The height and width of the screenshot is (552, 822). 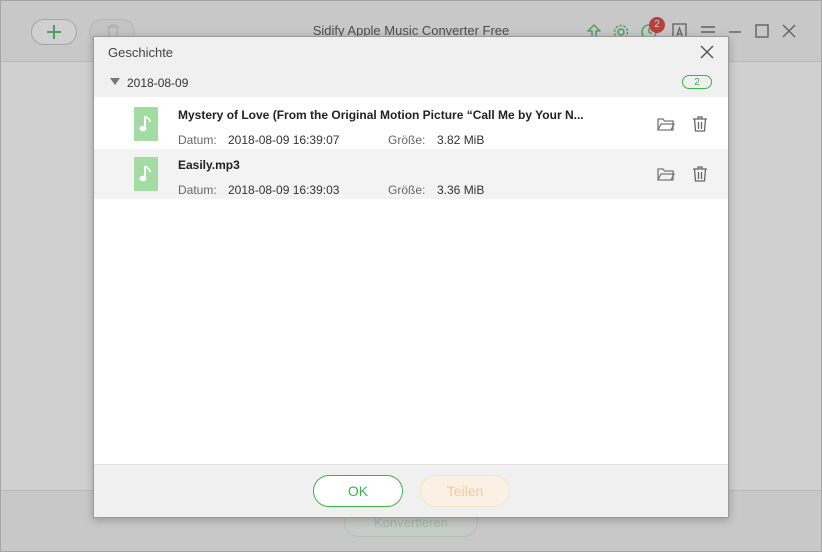 I want to click on dialog-title: Geschichte, so click(x=141, y=52).